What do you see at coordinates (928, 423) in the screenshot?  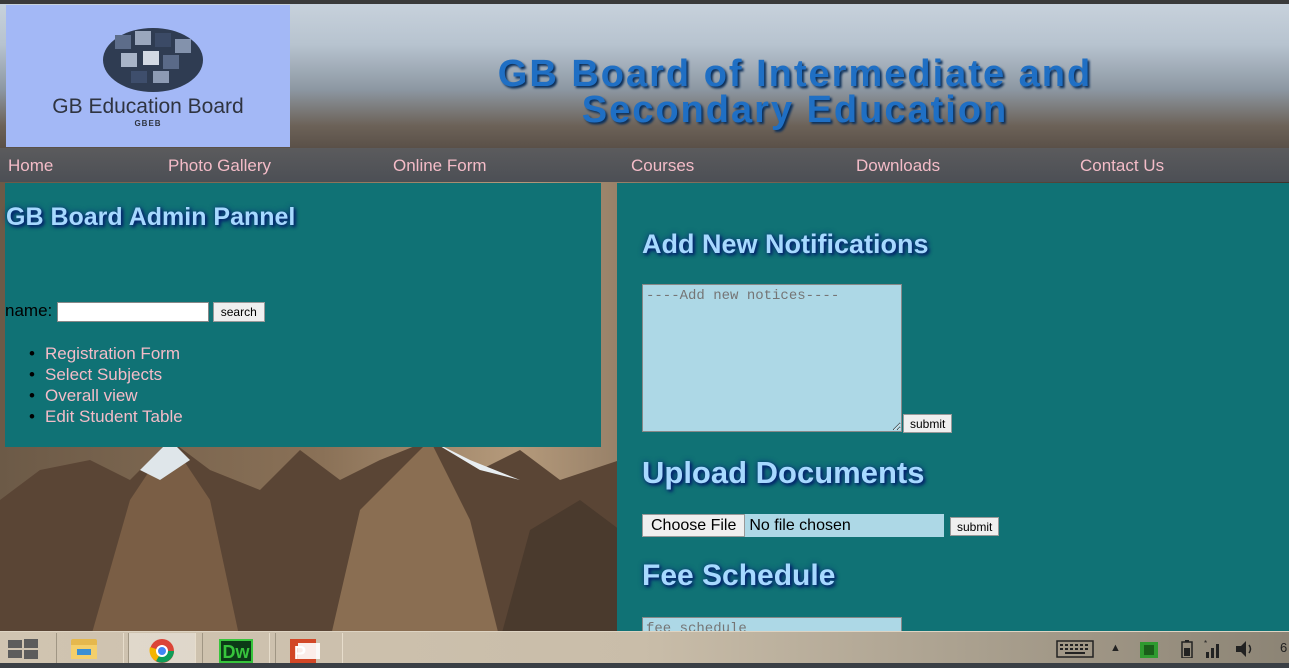 I see `notice-submit-button: submit` at bounding box center [928, 423].